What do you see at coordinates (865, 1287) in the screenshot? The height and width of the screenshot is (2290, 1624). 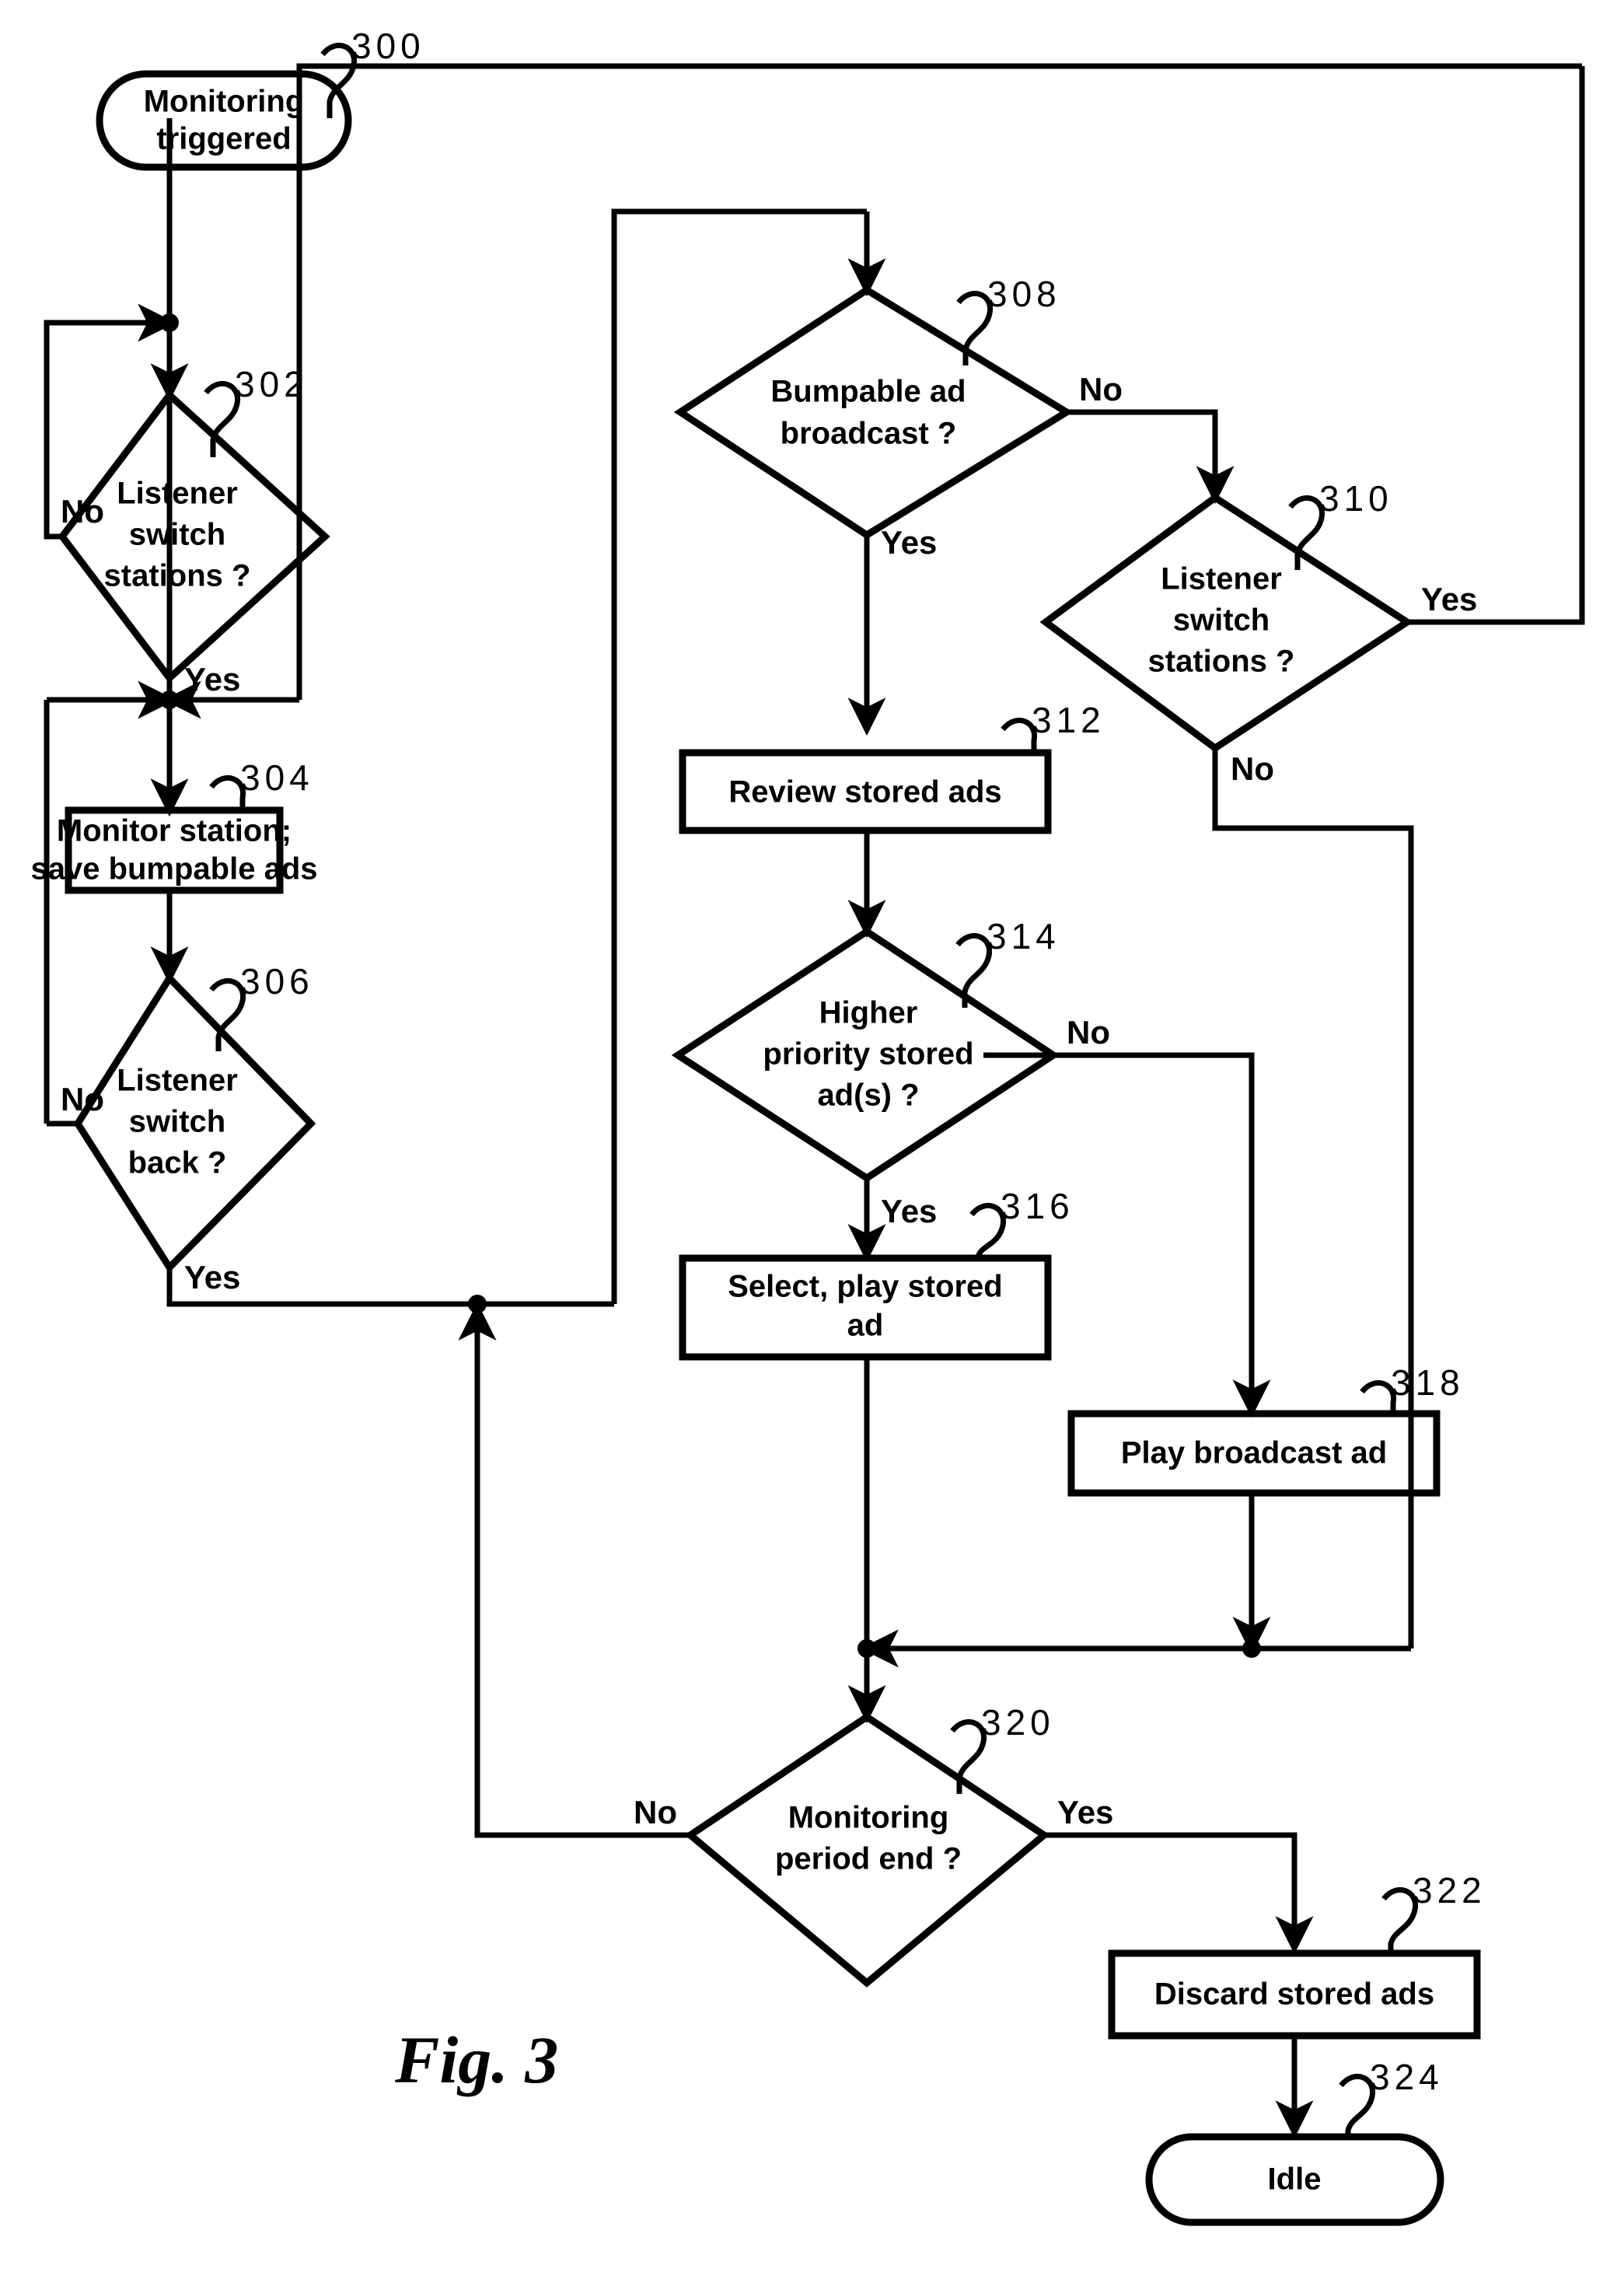 I see `node-316-label-line1: Select, play stored` at bounding box center [865, 1287].